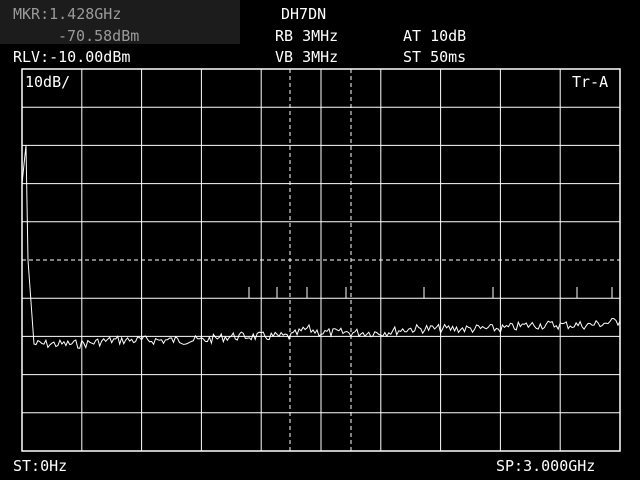  What do you see at coordinates (546, 466) in the screenshot?
I see `stop-frequency: SP:3.000GHz` at bounding box center [546, 466].